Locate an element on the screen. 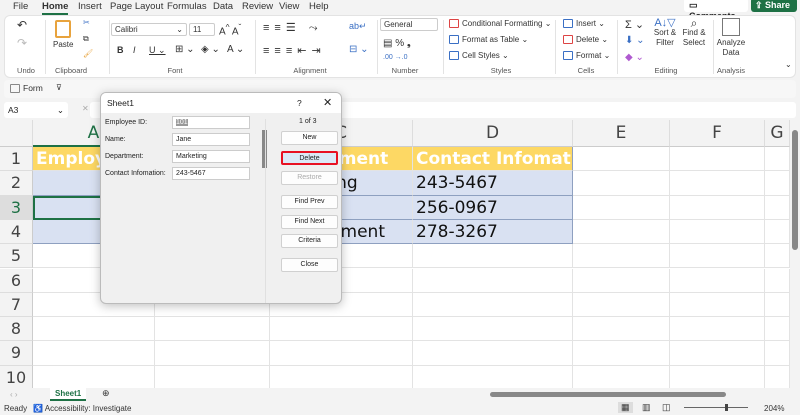 This screenshot has height=415, width=800. zoom-slider-thumb is located at coordinates (726, 407).